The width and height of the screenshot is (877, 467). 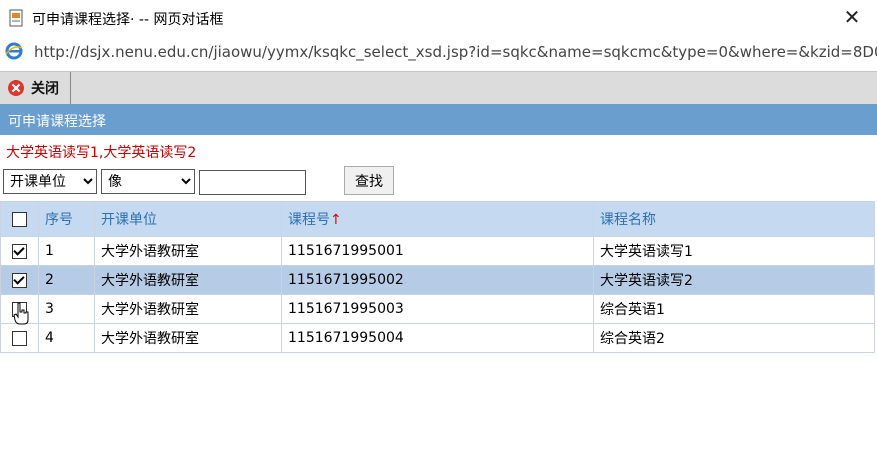 I want to click on document-icon, so click(x=16, y=18).